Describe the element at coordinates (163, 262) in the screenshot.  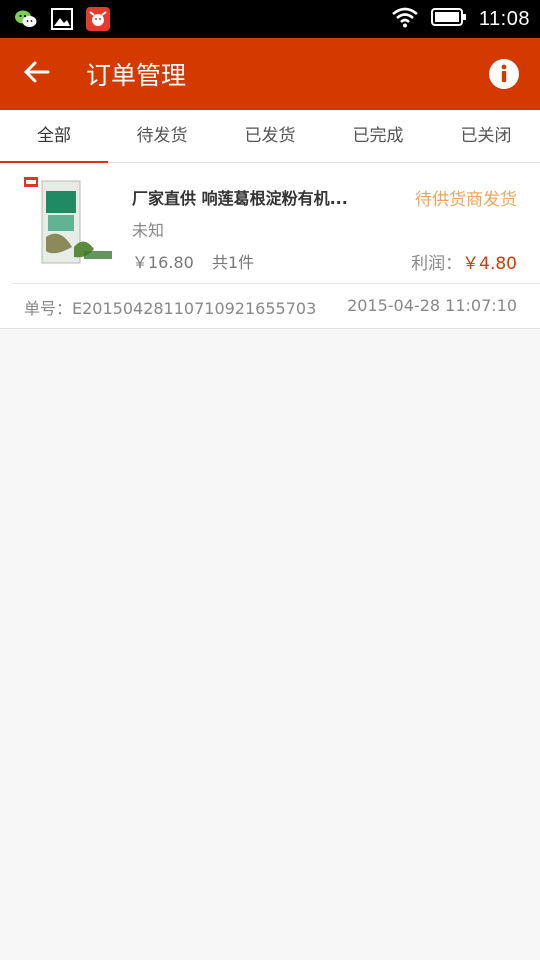
I see `product-price: ￥16.80` at that location.